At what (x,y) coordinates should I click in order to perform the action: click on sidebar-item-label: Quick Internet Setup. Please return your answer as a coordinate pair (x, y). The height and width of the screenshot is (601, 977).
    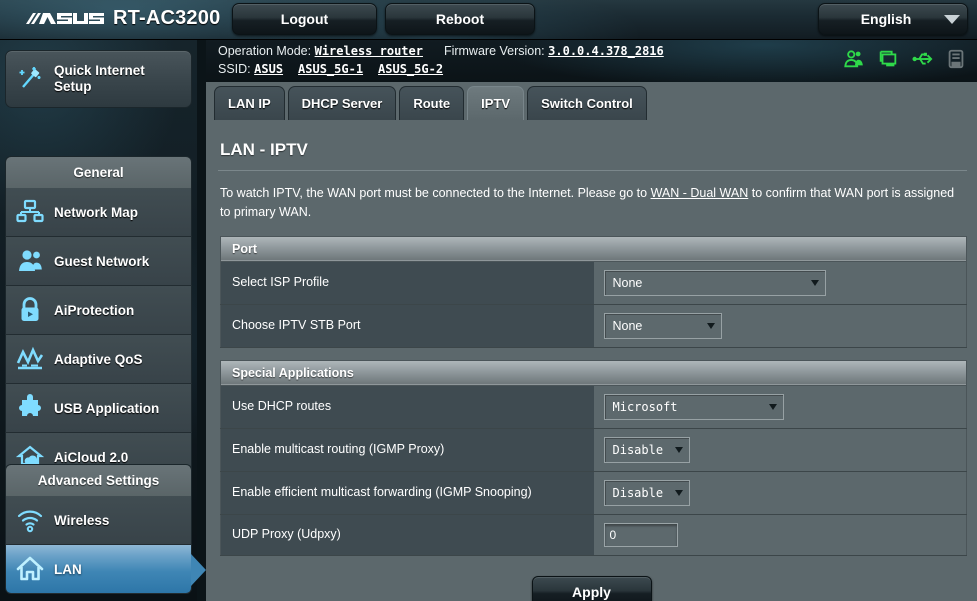
    Looking at the image, I should click on (99, 78).